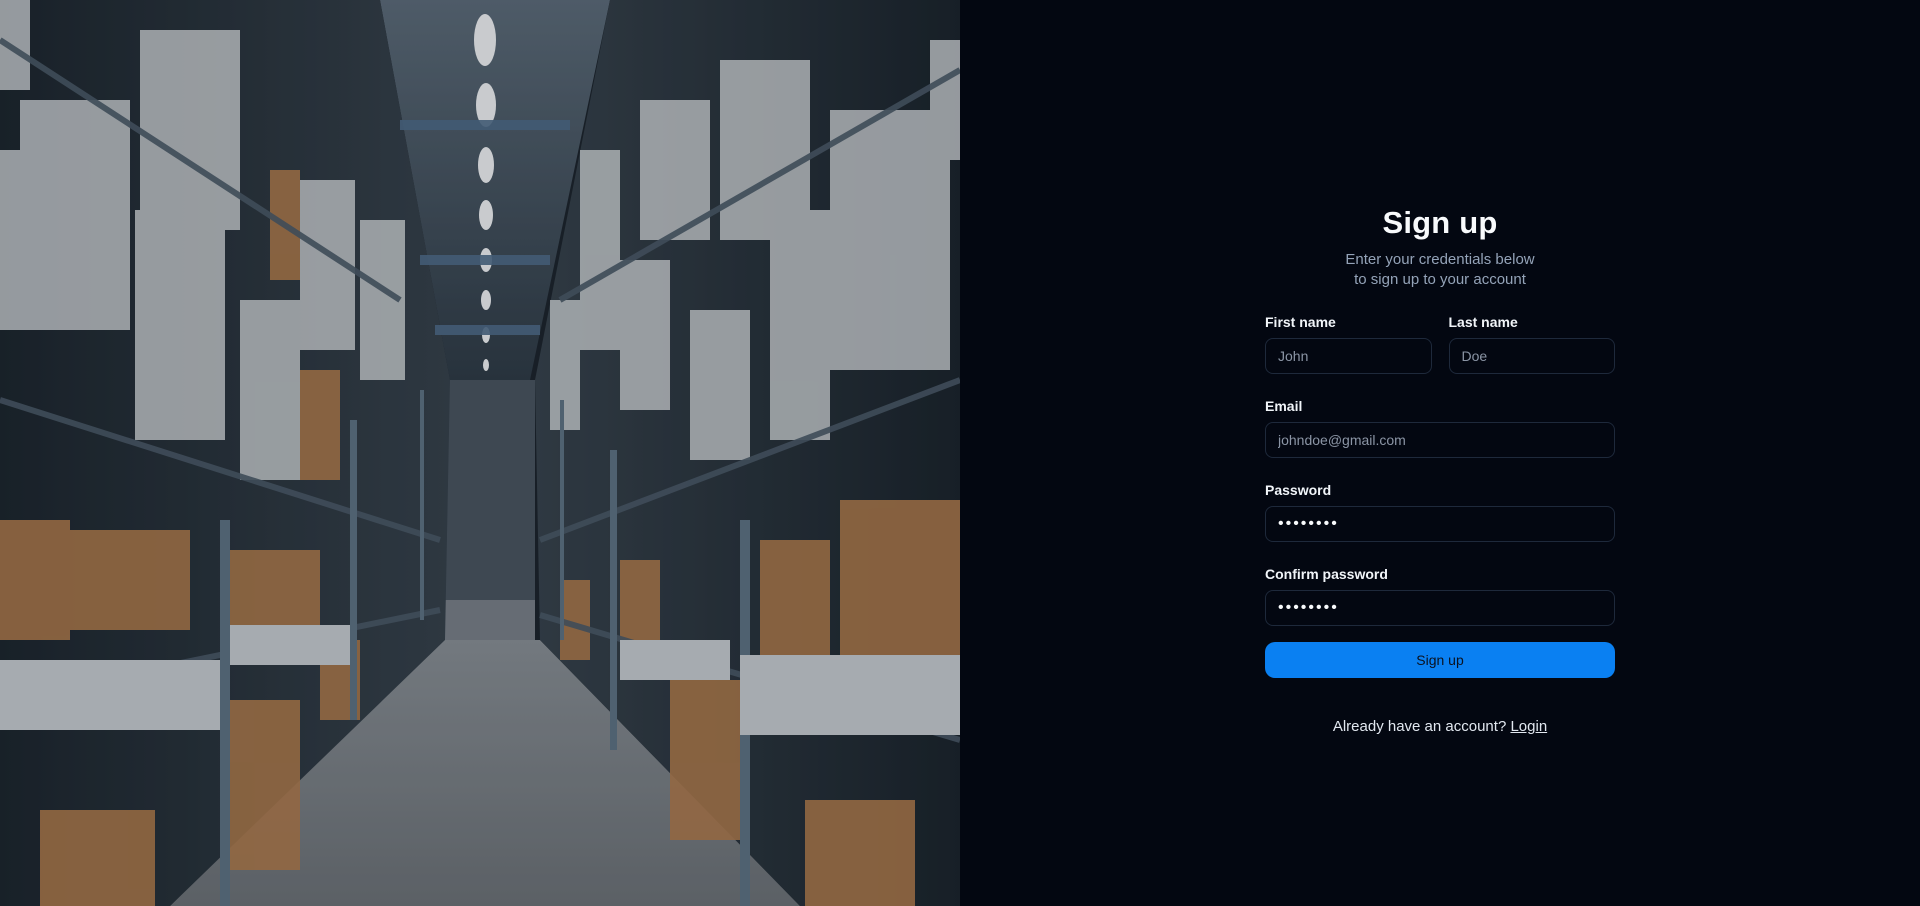  What do you see at coordinates (1440, 524) in the screenshot?
I see `password-input` at bounding box center [1440, 524].